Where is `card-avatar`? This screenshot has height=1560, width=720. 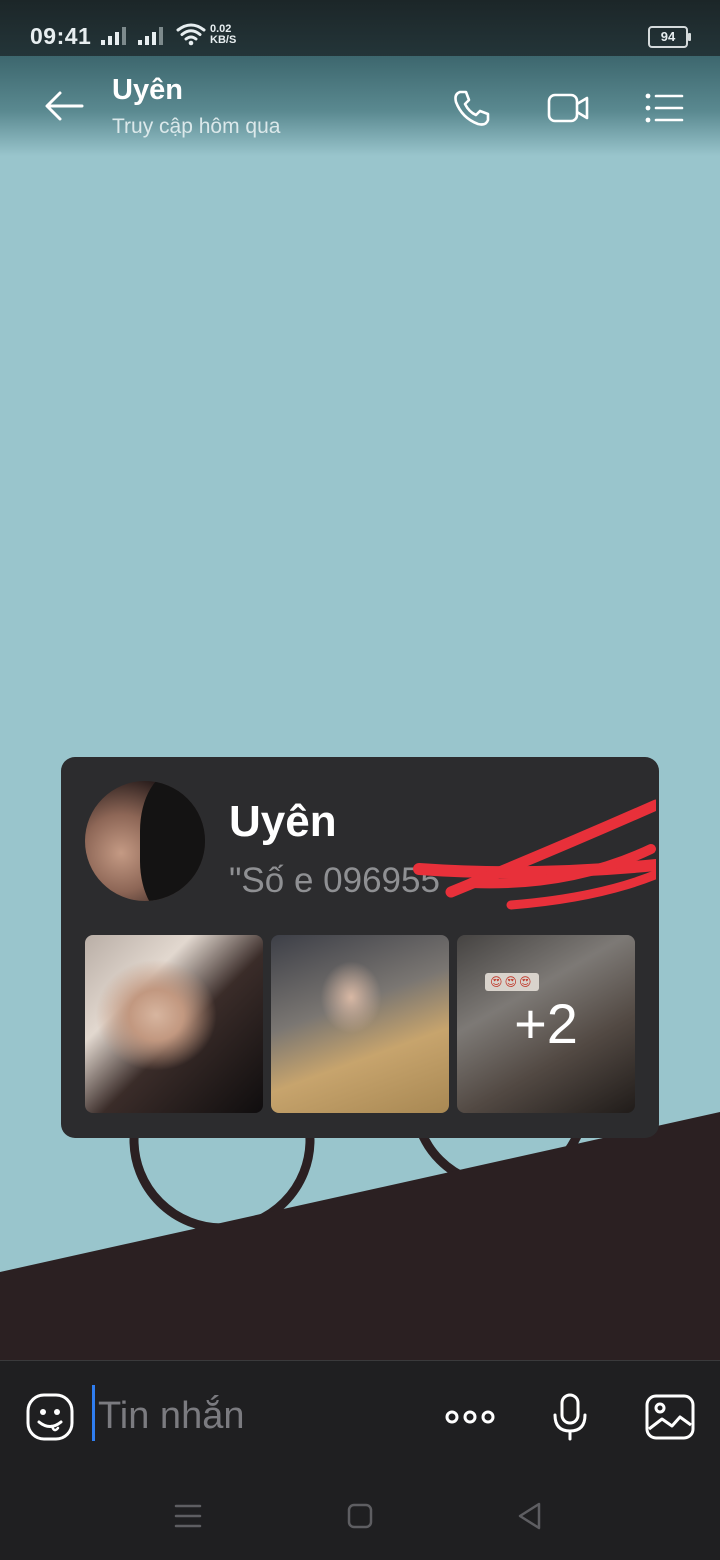
card-avatar is located at coordinates (145, 841).